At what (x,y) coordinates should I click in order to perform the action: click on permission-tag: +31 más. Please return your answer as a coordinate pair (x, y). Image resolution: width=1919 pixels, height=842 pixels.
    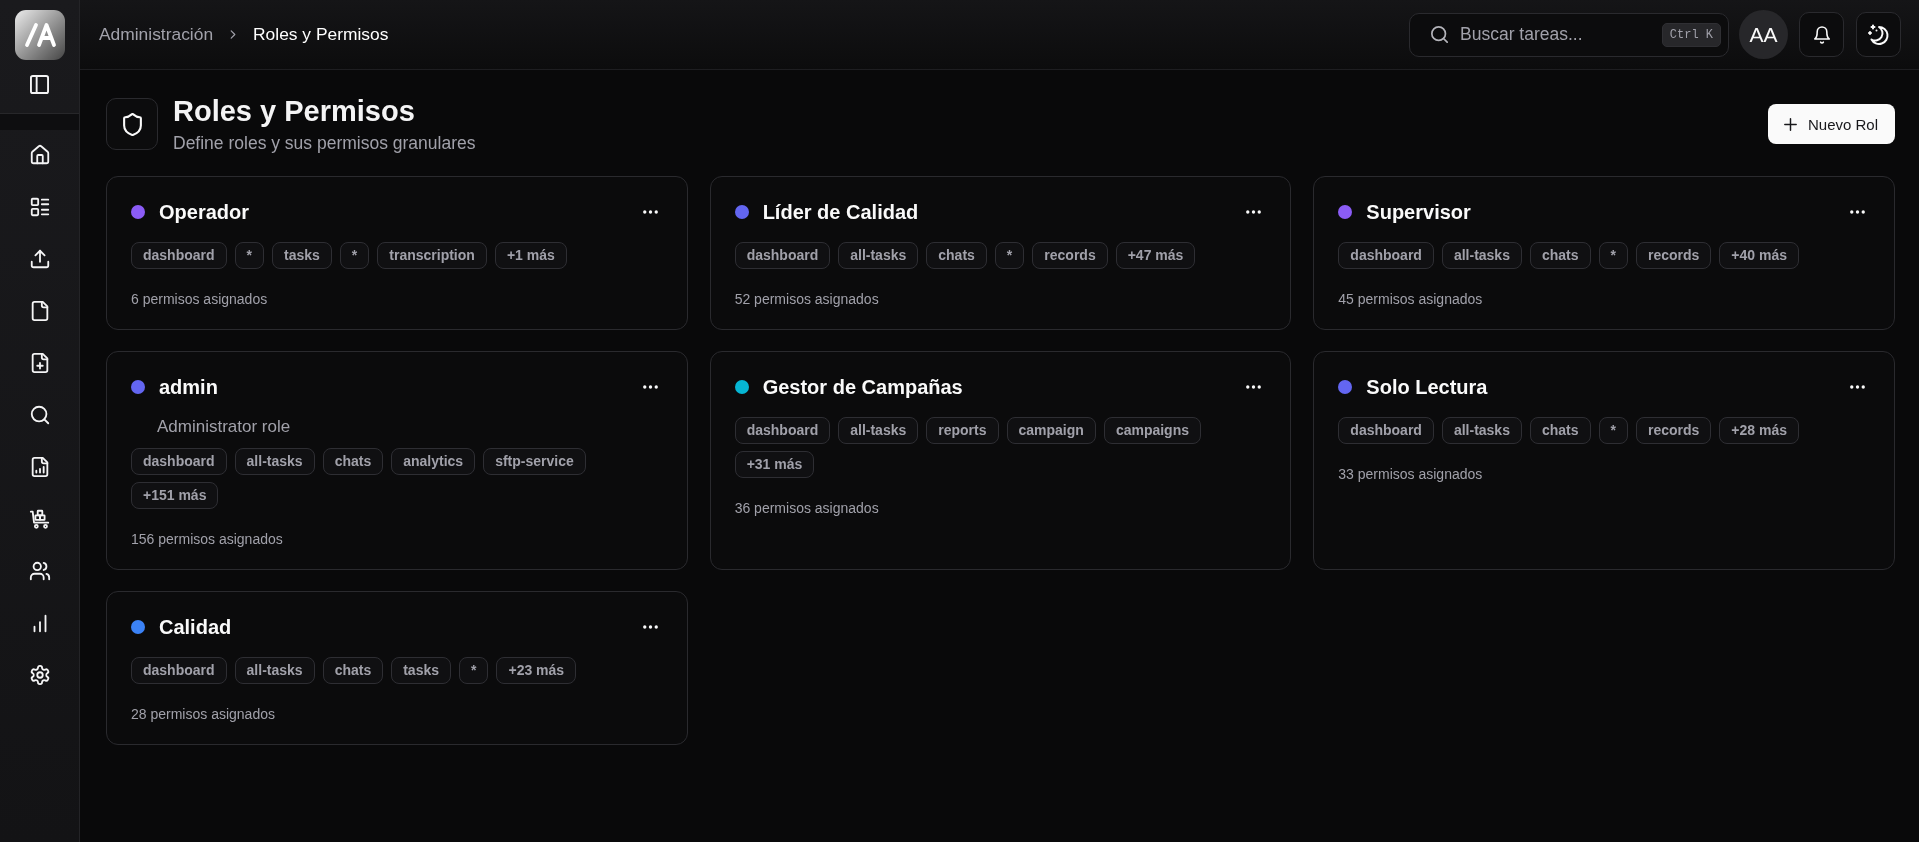
    Looking at the image, I should click on (774, 464).